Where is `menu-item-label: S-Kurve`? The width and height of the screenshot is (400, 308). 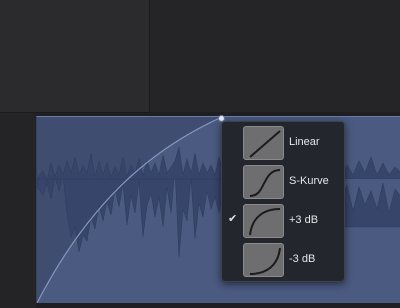 menu-item-label: S-Kurve is located at coordinates (309, 181).